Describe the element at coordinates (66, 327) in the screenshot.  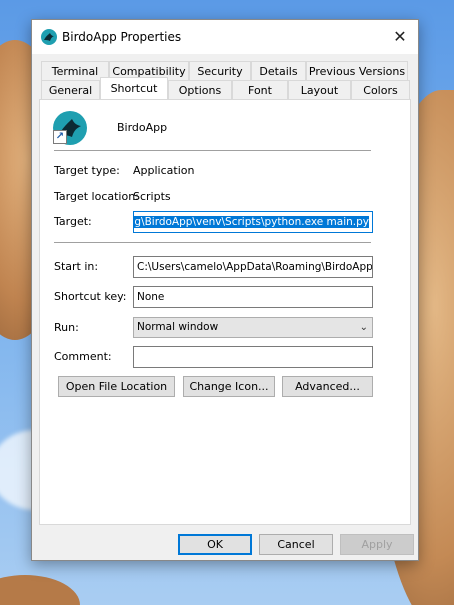
I see `run-label: Run:` at that location.